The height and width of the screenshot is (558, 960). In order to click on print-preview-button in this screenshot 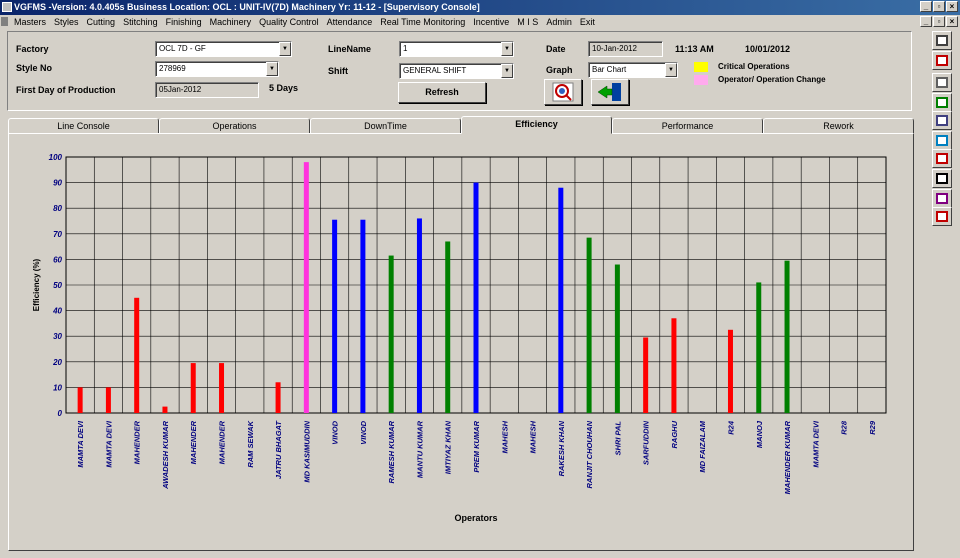, I will do `click(942, 60)`.